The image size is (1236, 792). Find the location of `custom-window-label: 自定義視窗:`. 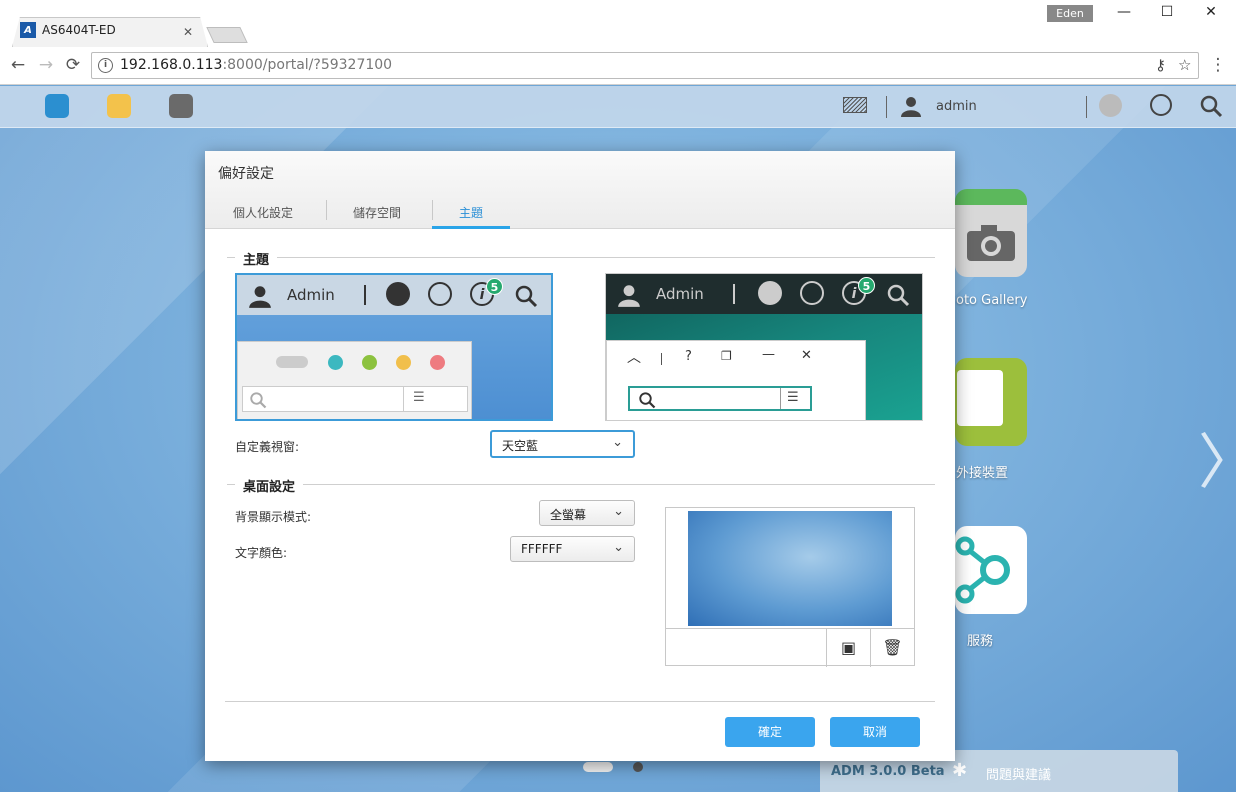

custom-window-label: 自定義視窗: is located at coordinates (267, 447).